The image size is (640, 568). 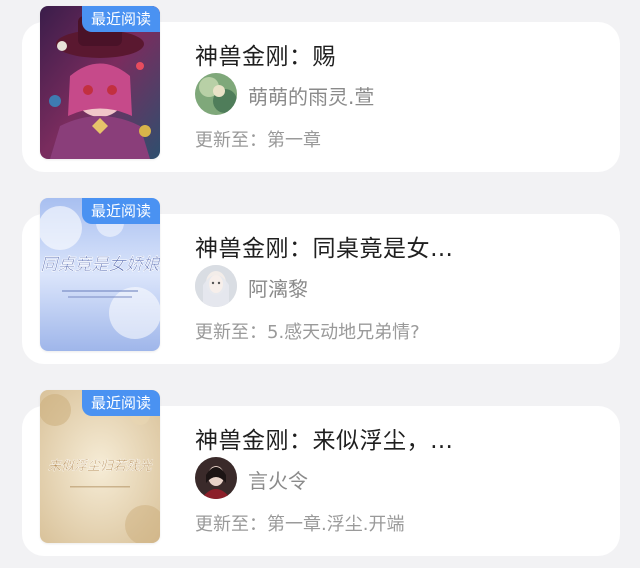 What do you see at coordinates (311, 95) in the screenshot?
I see `author-name: 萌萌的雨灵.萱` at bounding box center [311, 95].